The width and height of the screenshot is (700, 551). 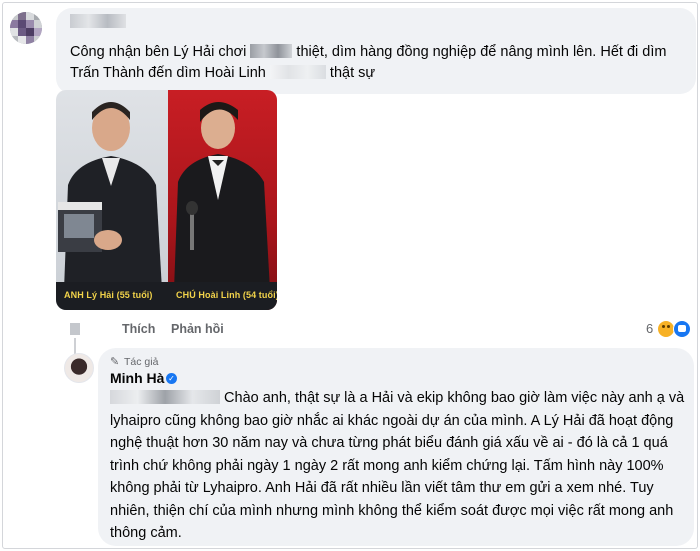 I want to click on redacted-commenter-name, so click(x=98, y=21).